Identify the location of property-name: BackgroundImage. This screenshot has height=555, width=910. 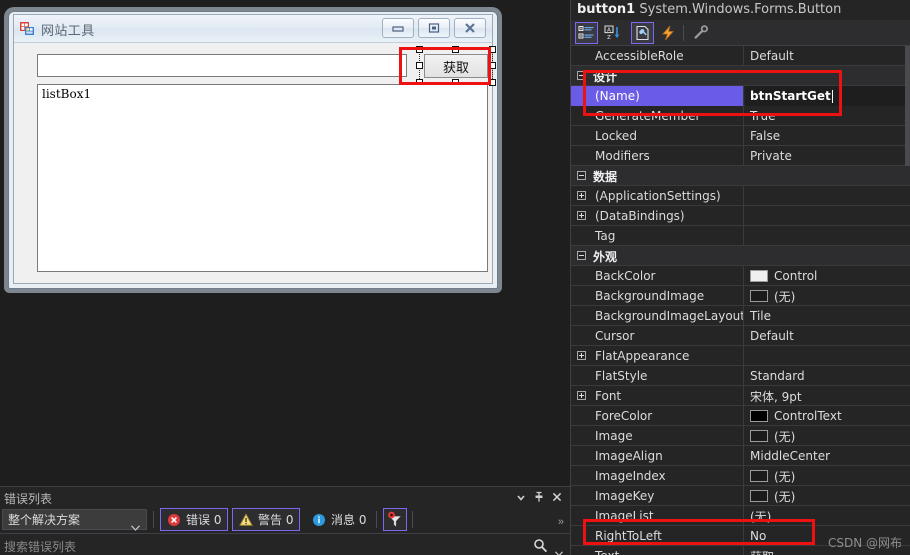
(657, 296).